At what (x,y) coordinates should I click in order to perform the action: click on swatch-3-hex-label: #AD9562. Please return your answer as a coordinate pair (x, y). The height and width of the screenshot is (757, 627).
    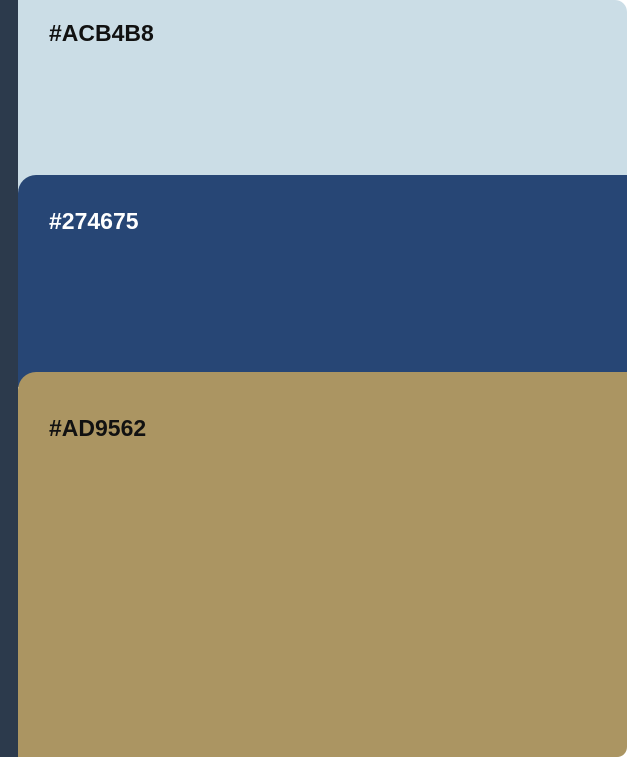
    Looking at the image, I should click on (98, 428).